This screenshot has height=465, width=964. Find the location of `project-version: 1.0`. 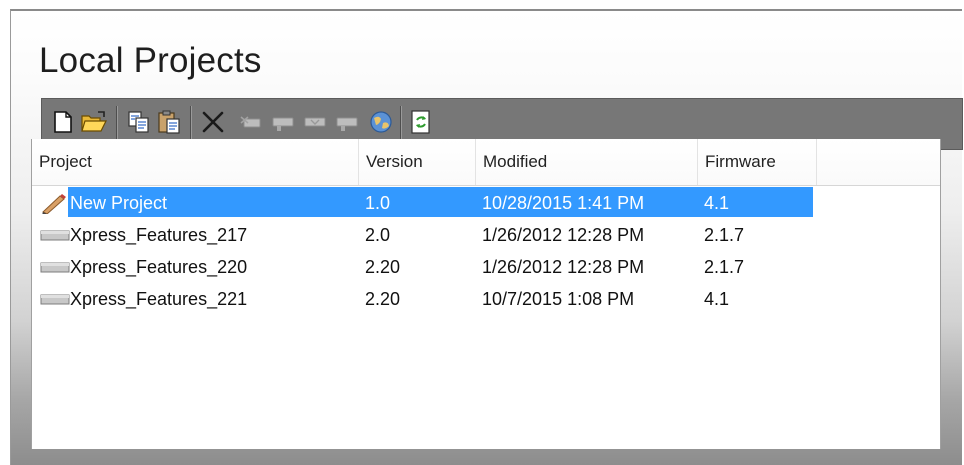

project-version: 1.0 is located at coordinates (378, 203).